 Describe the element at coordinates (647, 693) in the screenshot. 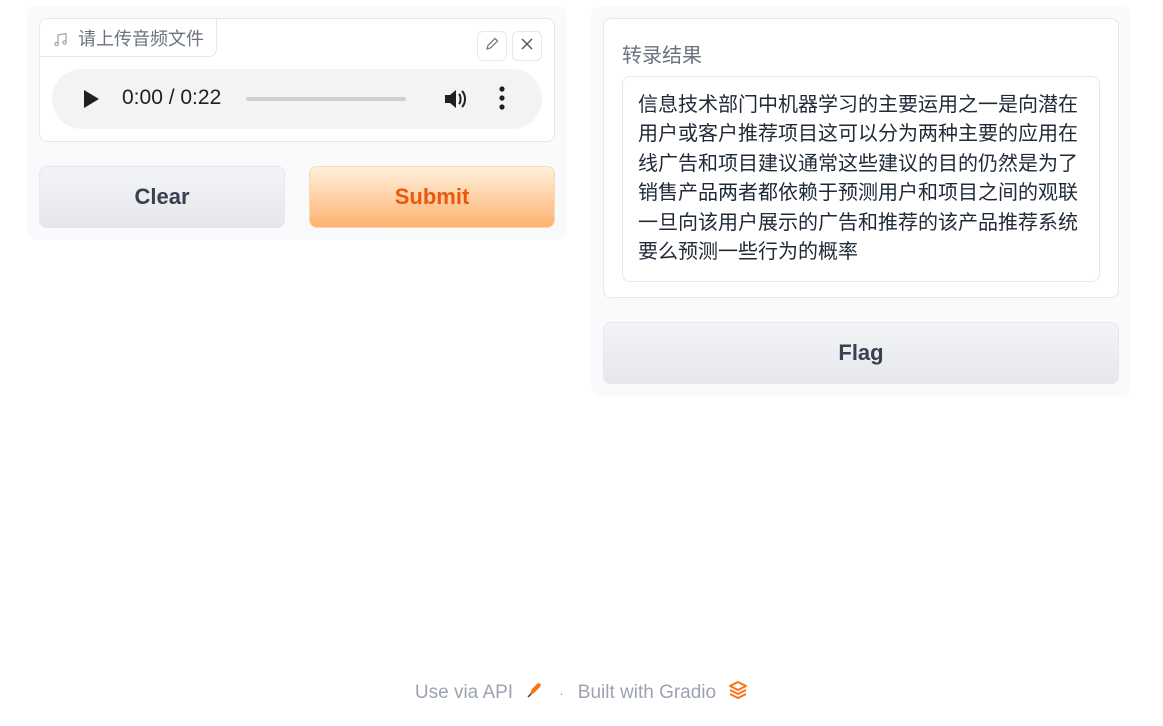

I see `built-with-gradio-link: Built with Gradio` at that location.